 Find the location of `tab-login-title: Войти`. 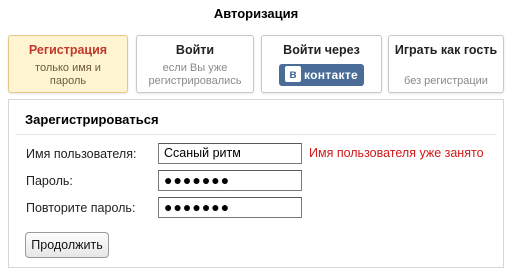

tab-login-title: Войти is located at coordinates (195, 50).